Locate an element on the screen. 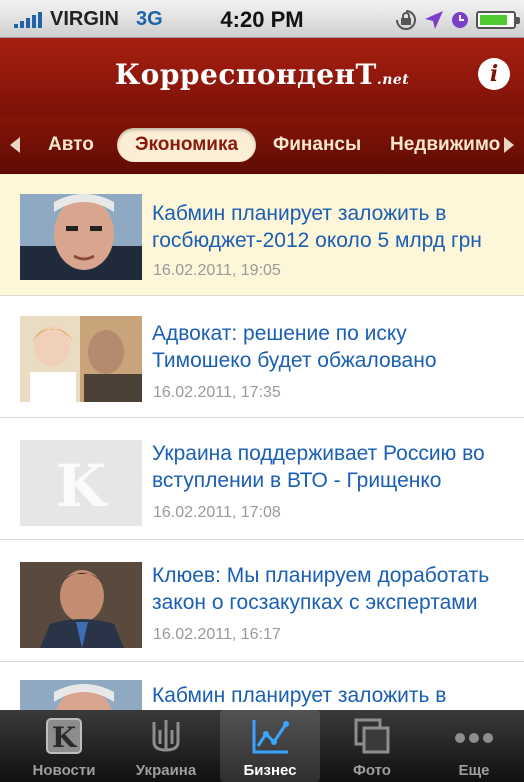 The image size is (524, 782). battery-level-fill is located at coordinates (493, 20).